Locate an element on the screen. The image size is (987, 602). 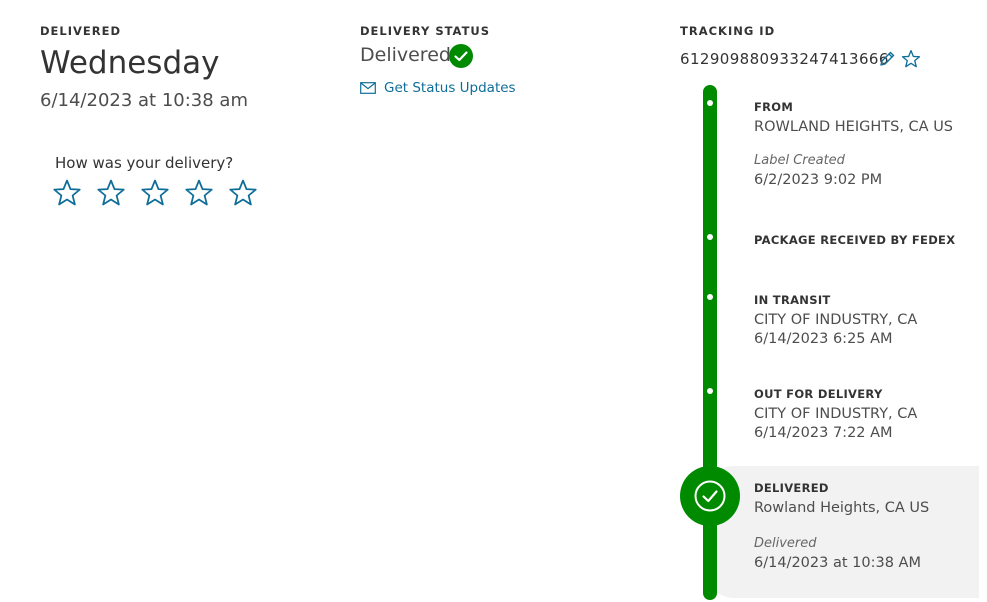
event-title: FROM is located at coordinates (774, 107).